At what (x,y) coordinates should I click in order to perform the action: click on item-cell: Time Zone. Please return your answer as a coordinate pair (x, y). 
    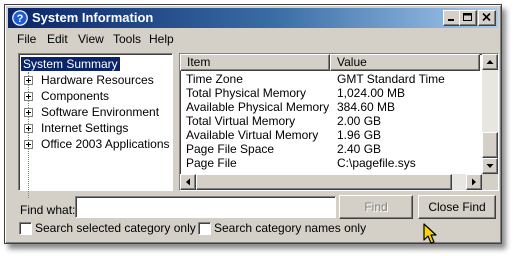
    Looking at the image, I should click on (214, 79).